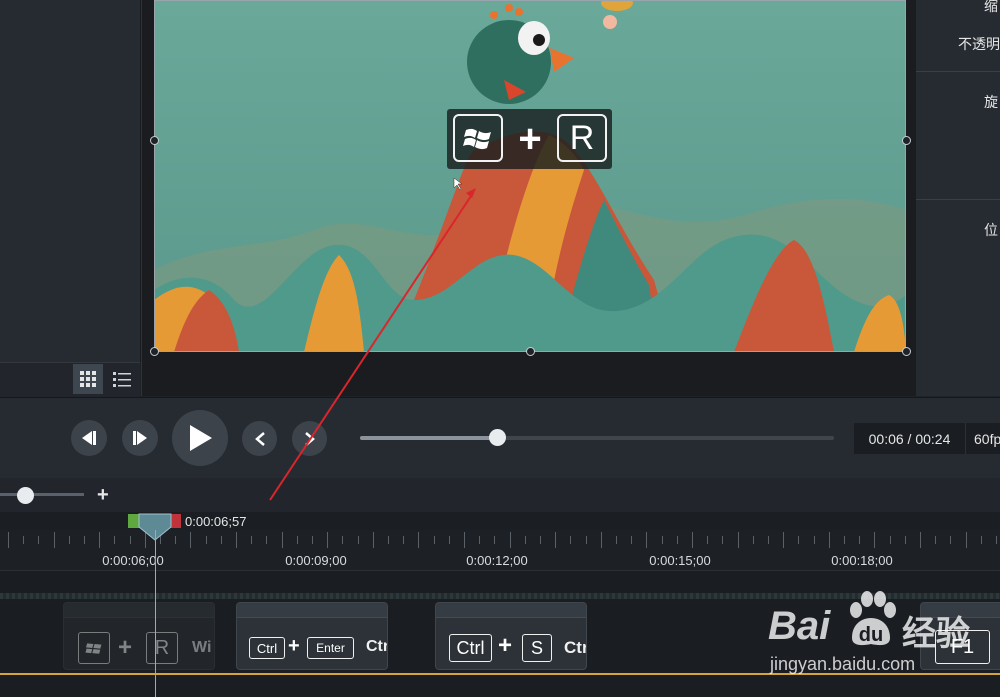 This screenshot has height=697, width=1000. I want to click on scrubber-thumb, so click(497, 437).